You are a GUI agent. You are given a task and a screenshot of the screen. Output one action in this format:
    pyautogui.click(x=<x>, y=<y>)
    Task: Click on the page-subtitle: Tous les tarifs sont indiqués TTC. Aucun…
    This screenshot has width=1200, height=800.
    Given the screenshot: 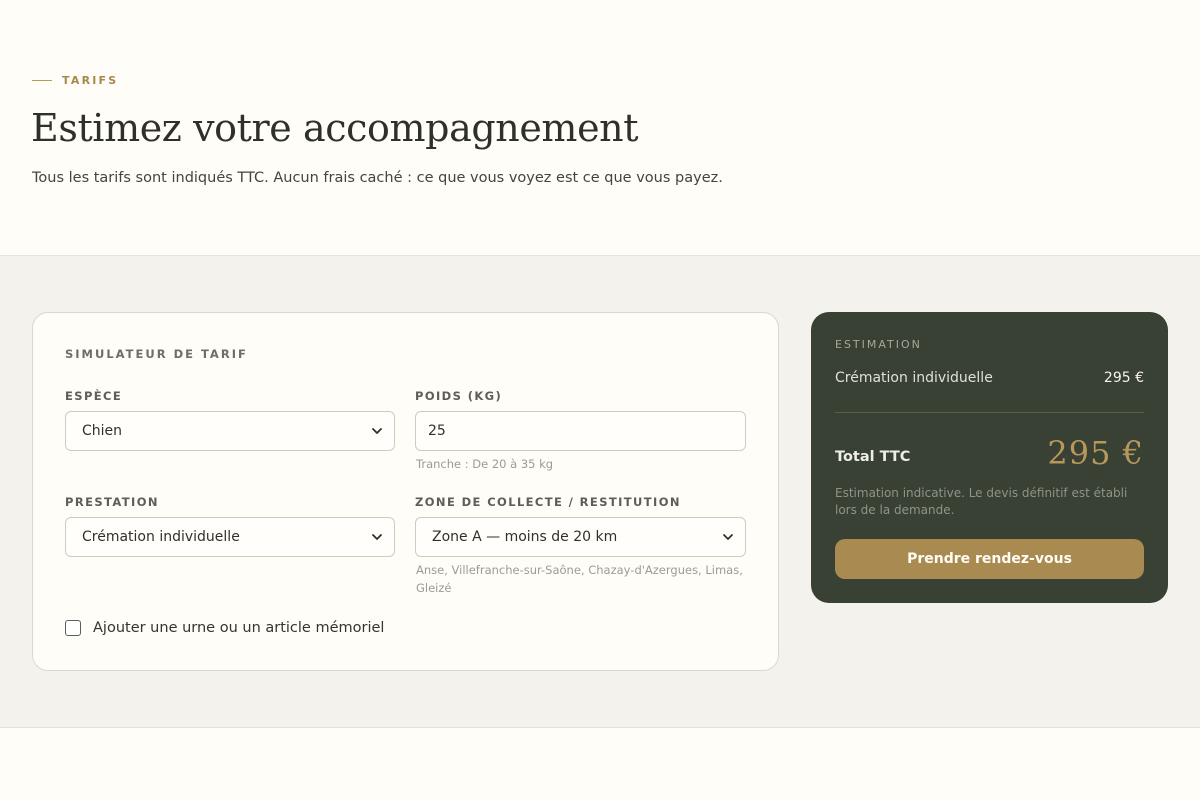 What is the action you would take?
    pyautogui.click(x=377, y=178)
    